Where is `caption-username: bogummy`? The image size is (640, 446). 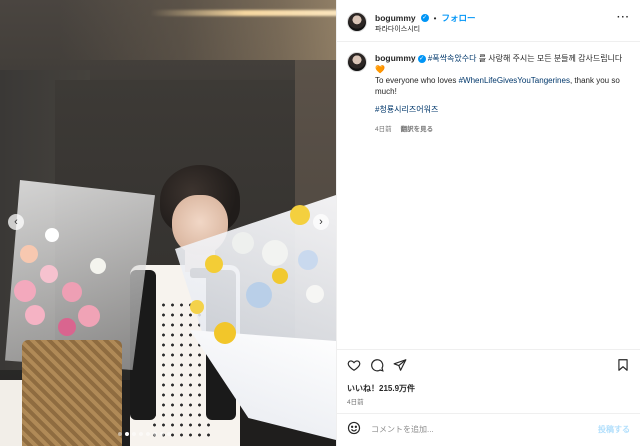
caption-username: bogummy is located at coordinates (395, 58).